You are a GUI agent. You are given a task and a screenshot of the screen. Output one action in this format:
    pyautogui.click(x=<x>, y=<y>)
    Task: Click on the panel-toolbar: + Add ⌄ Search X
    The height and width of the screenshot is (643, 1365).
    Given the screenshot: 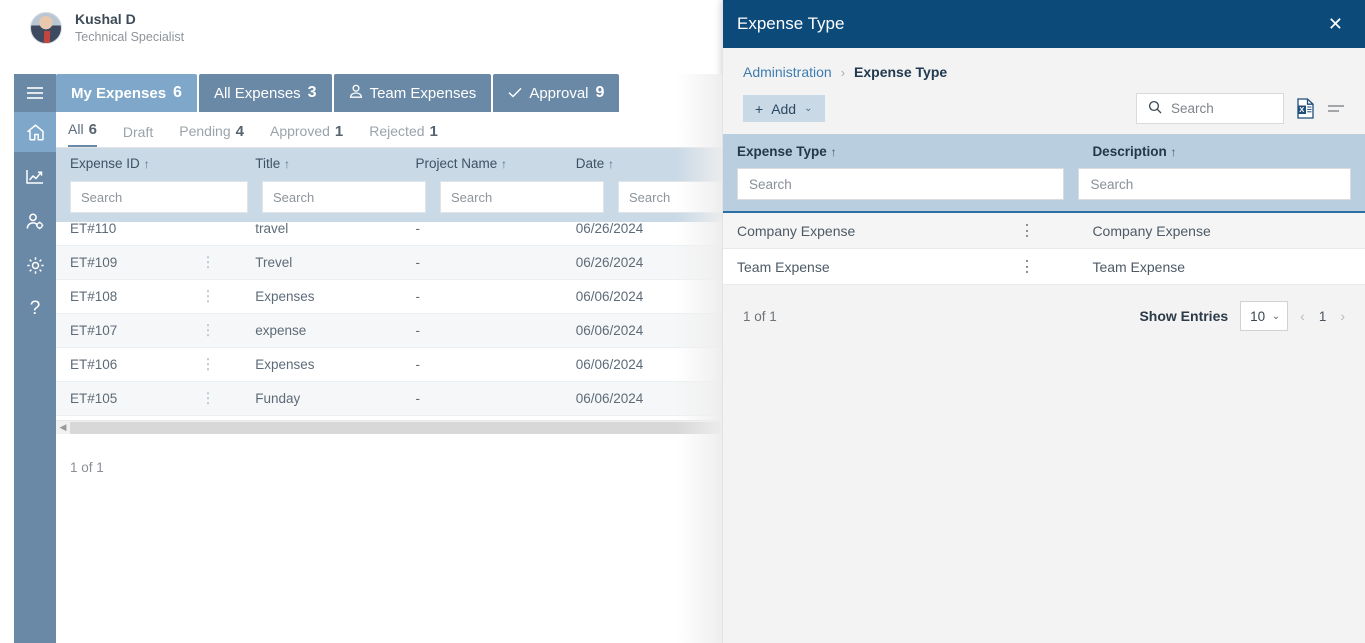 What is the action you would take?
    pyautogui.click(x=1044, y=102)
    